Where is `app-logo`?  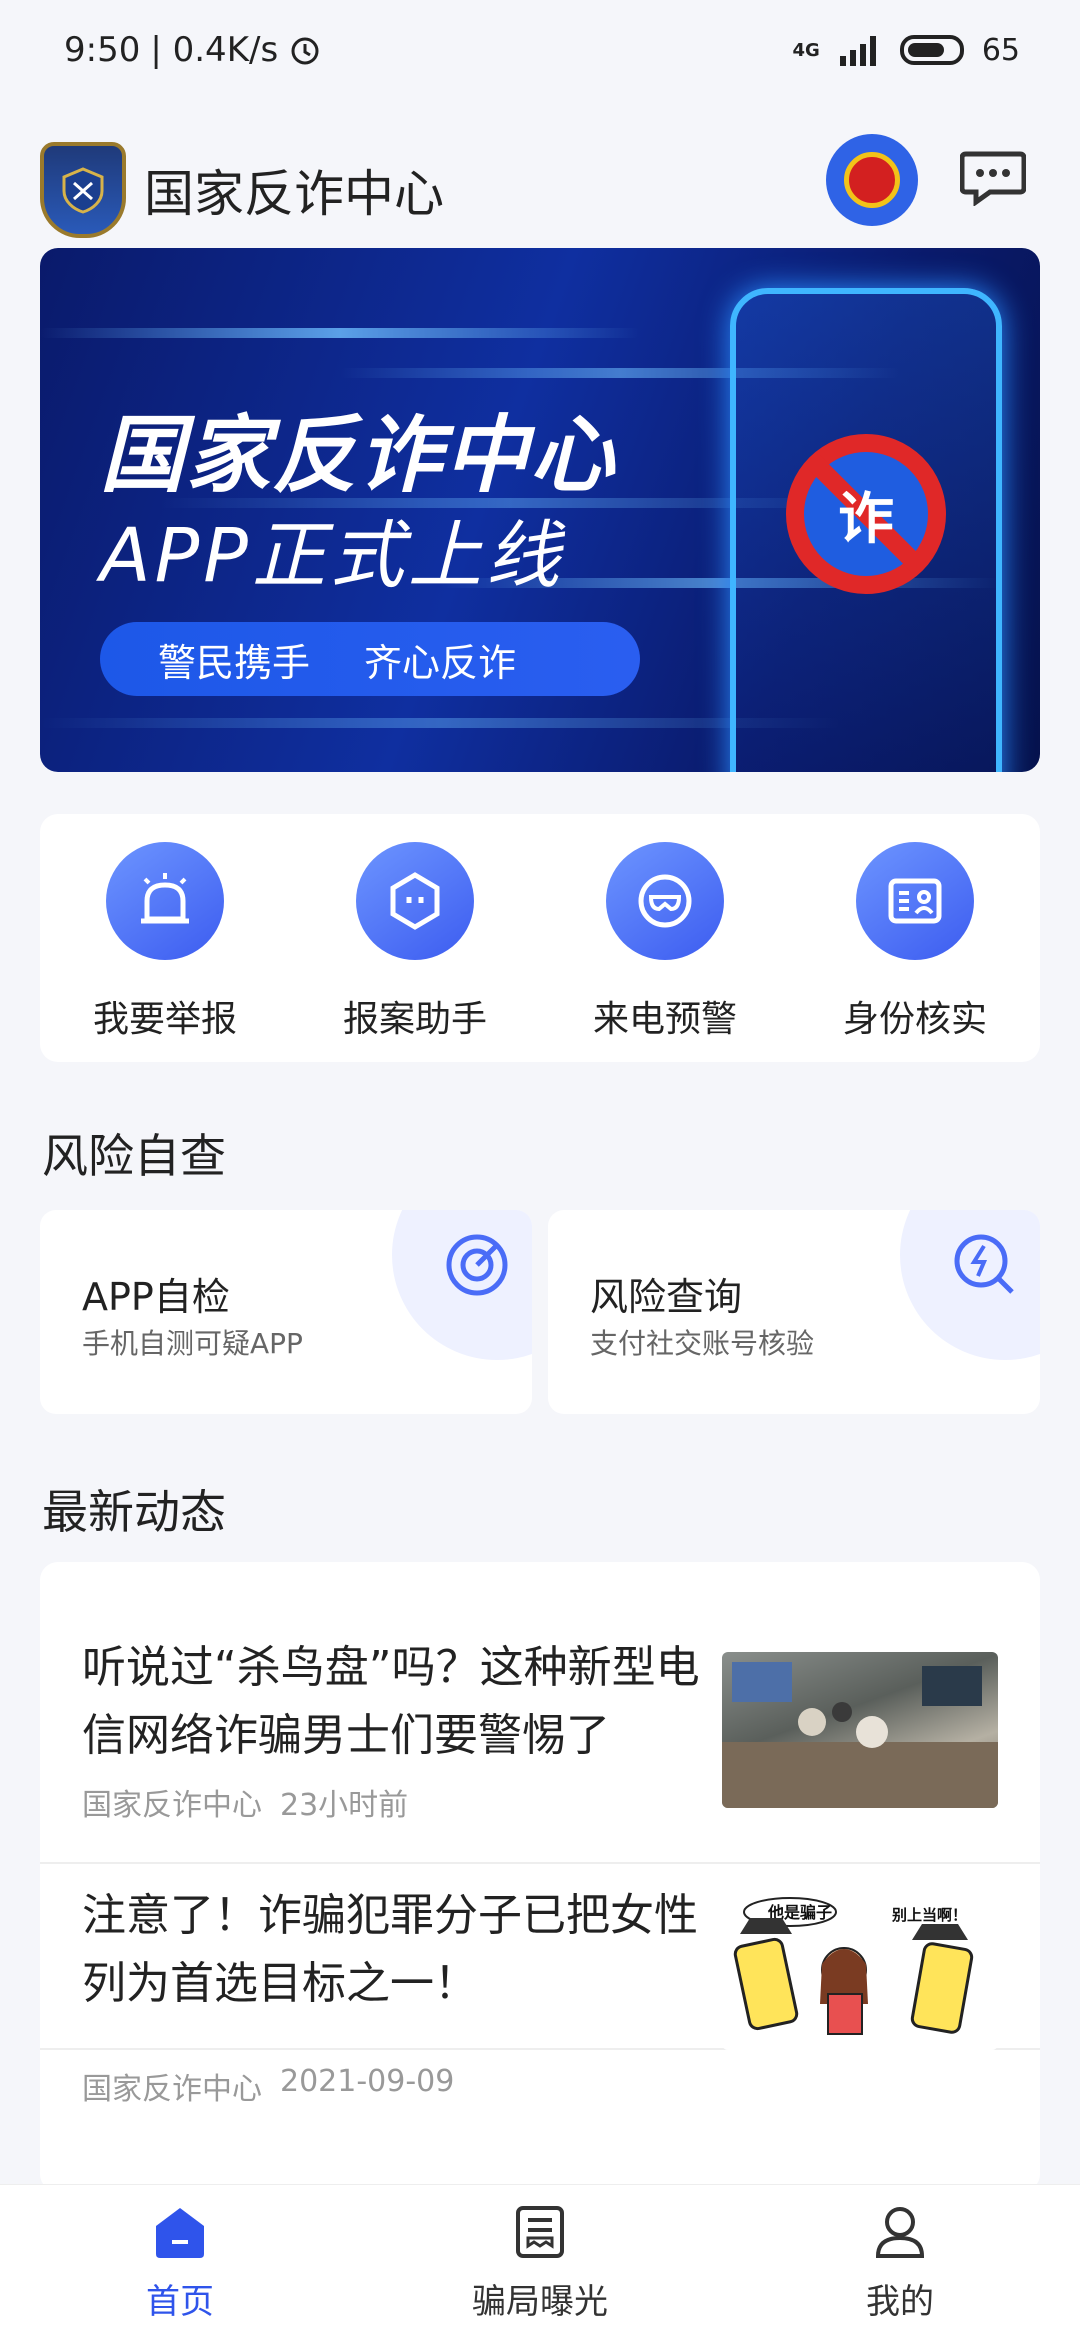
app-logo is located at coordinates (83, 190).